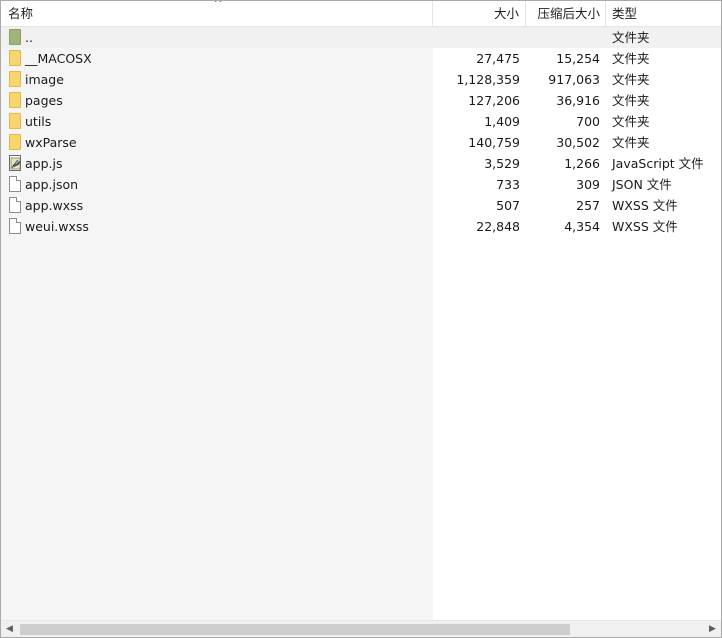 This screenshot has height=638, width=722. What do you see at coordinates (58, 58) in the screenshot?
I see `file-name: __MACOSX` at bounding box center [58, 58].